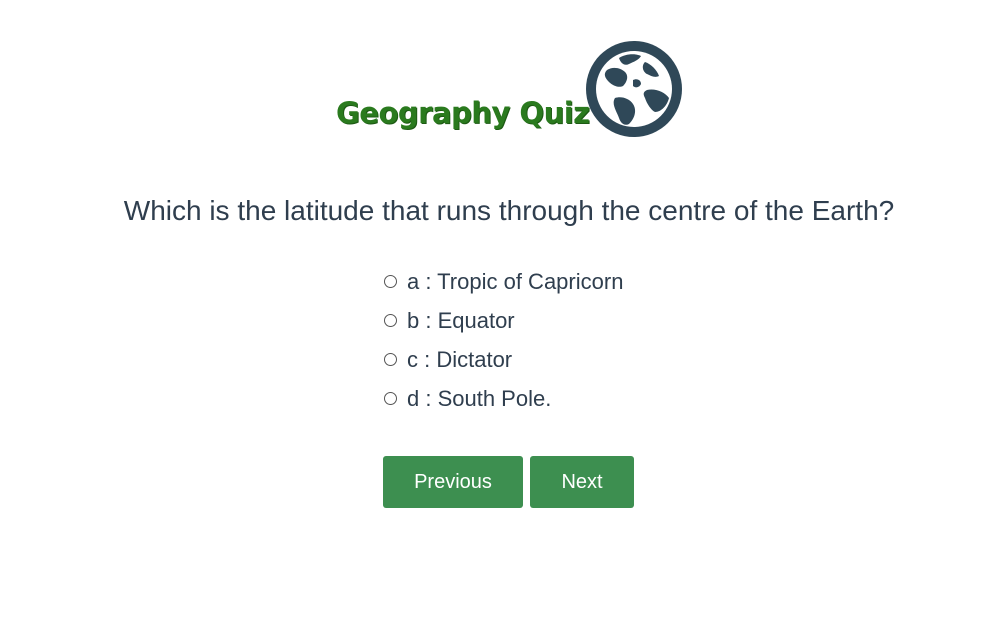 Image resolution: width=997 pixels, height=637 pixels. I want to click on next-button: Next, so click(582, 482).